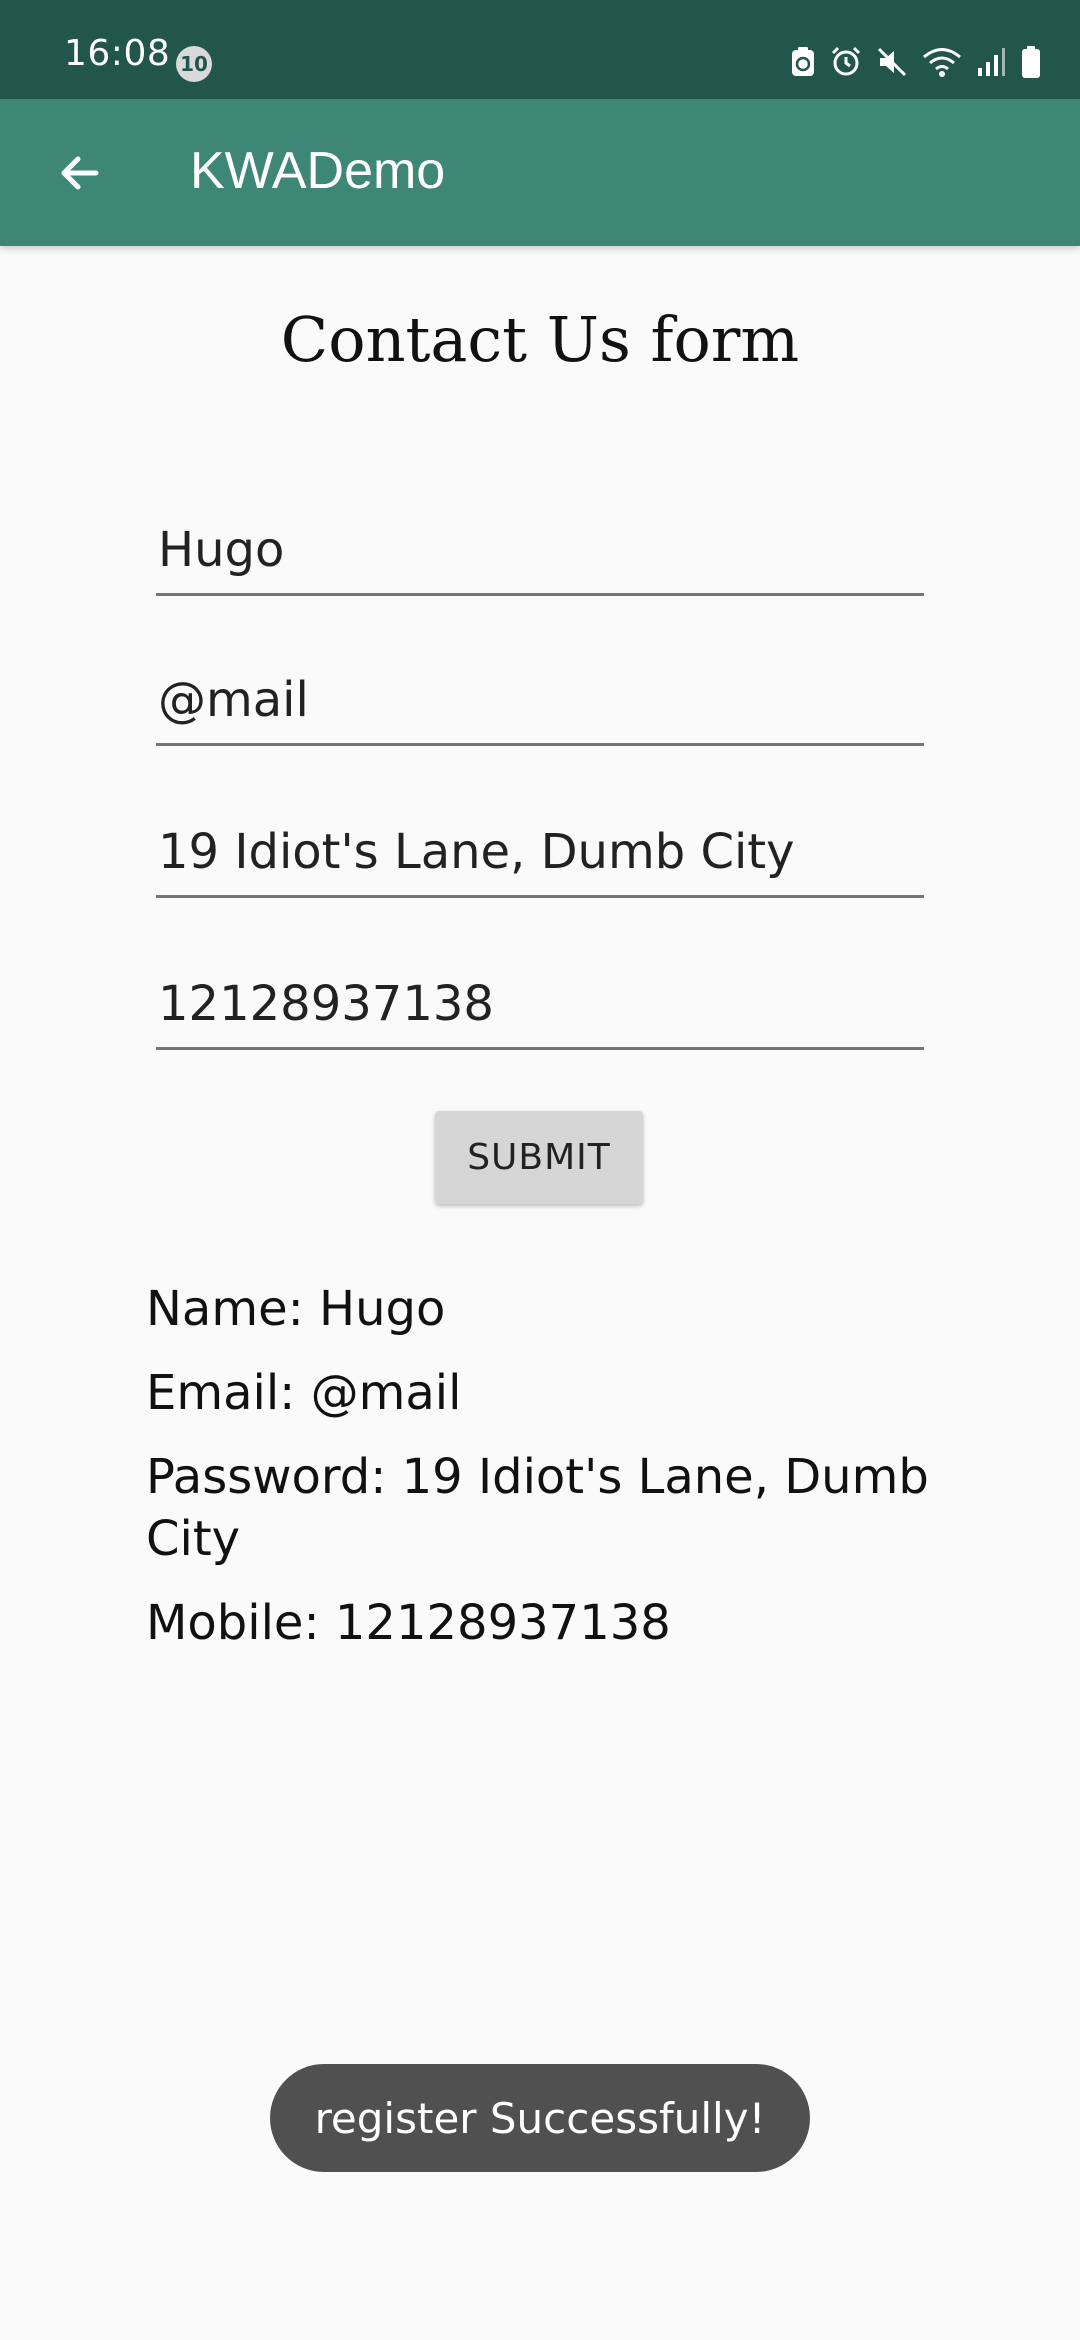 Image resolution: width=1080 pixels, height=2340 pixels. What do you see at coordinates (540, 1005) in the screenshot?
I see `mobile-field` at bounding box center [540, 1005].